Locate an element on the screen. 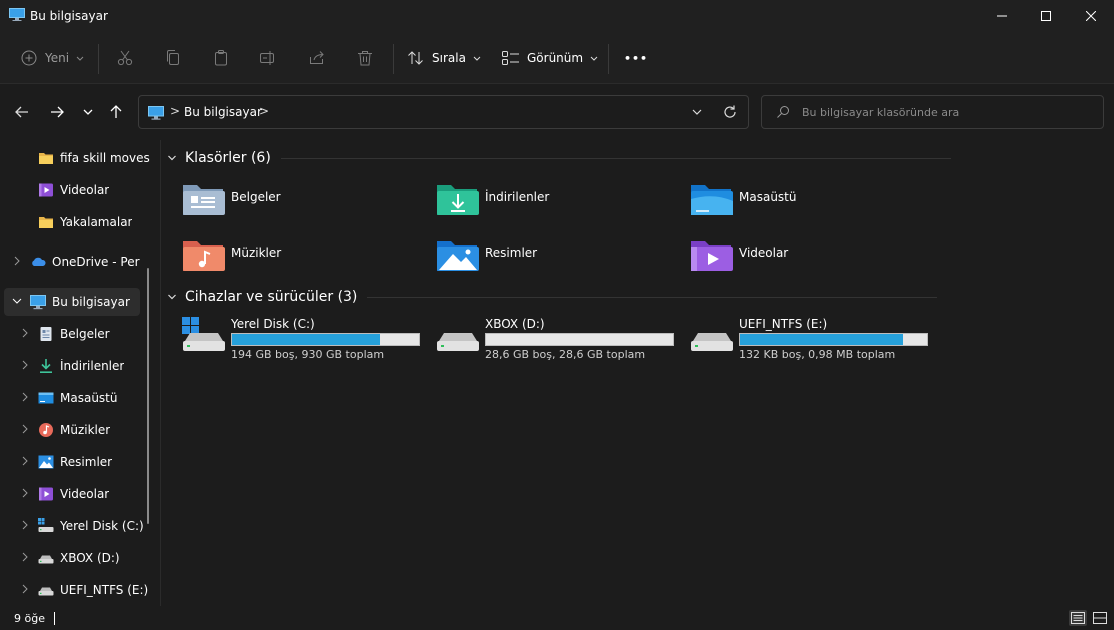 The image size is (1114, 630). sidebar-scrollbar is located at coordinates (148, 396).